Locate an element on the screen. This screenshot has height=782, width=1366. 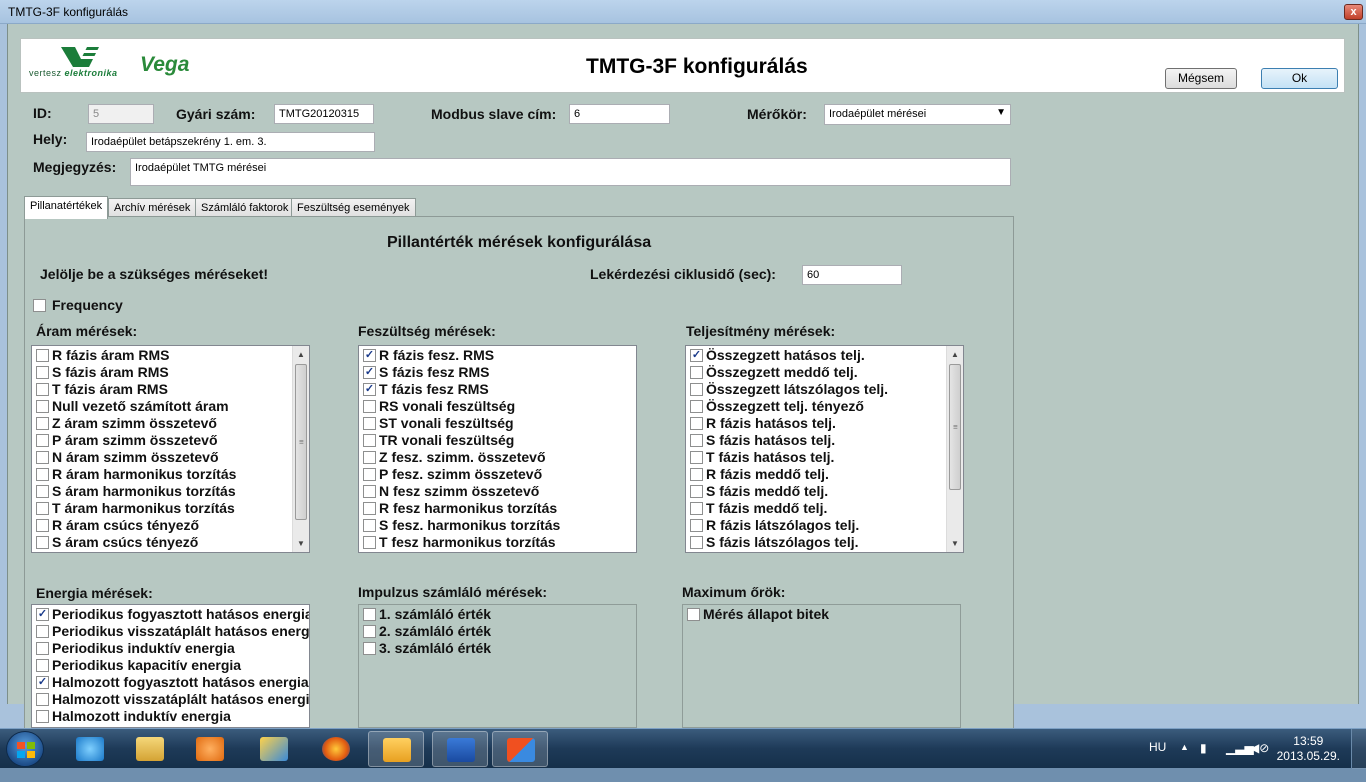
list-item: S fázis hatásos telj. is located at coordinates (824, 440).